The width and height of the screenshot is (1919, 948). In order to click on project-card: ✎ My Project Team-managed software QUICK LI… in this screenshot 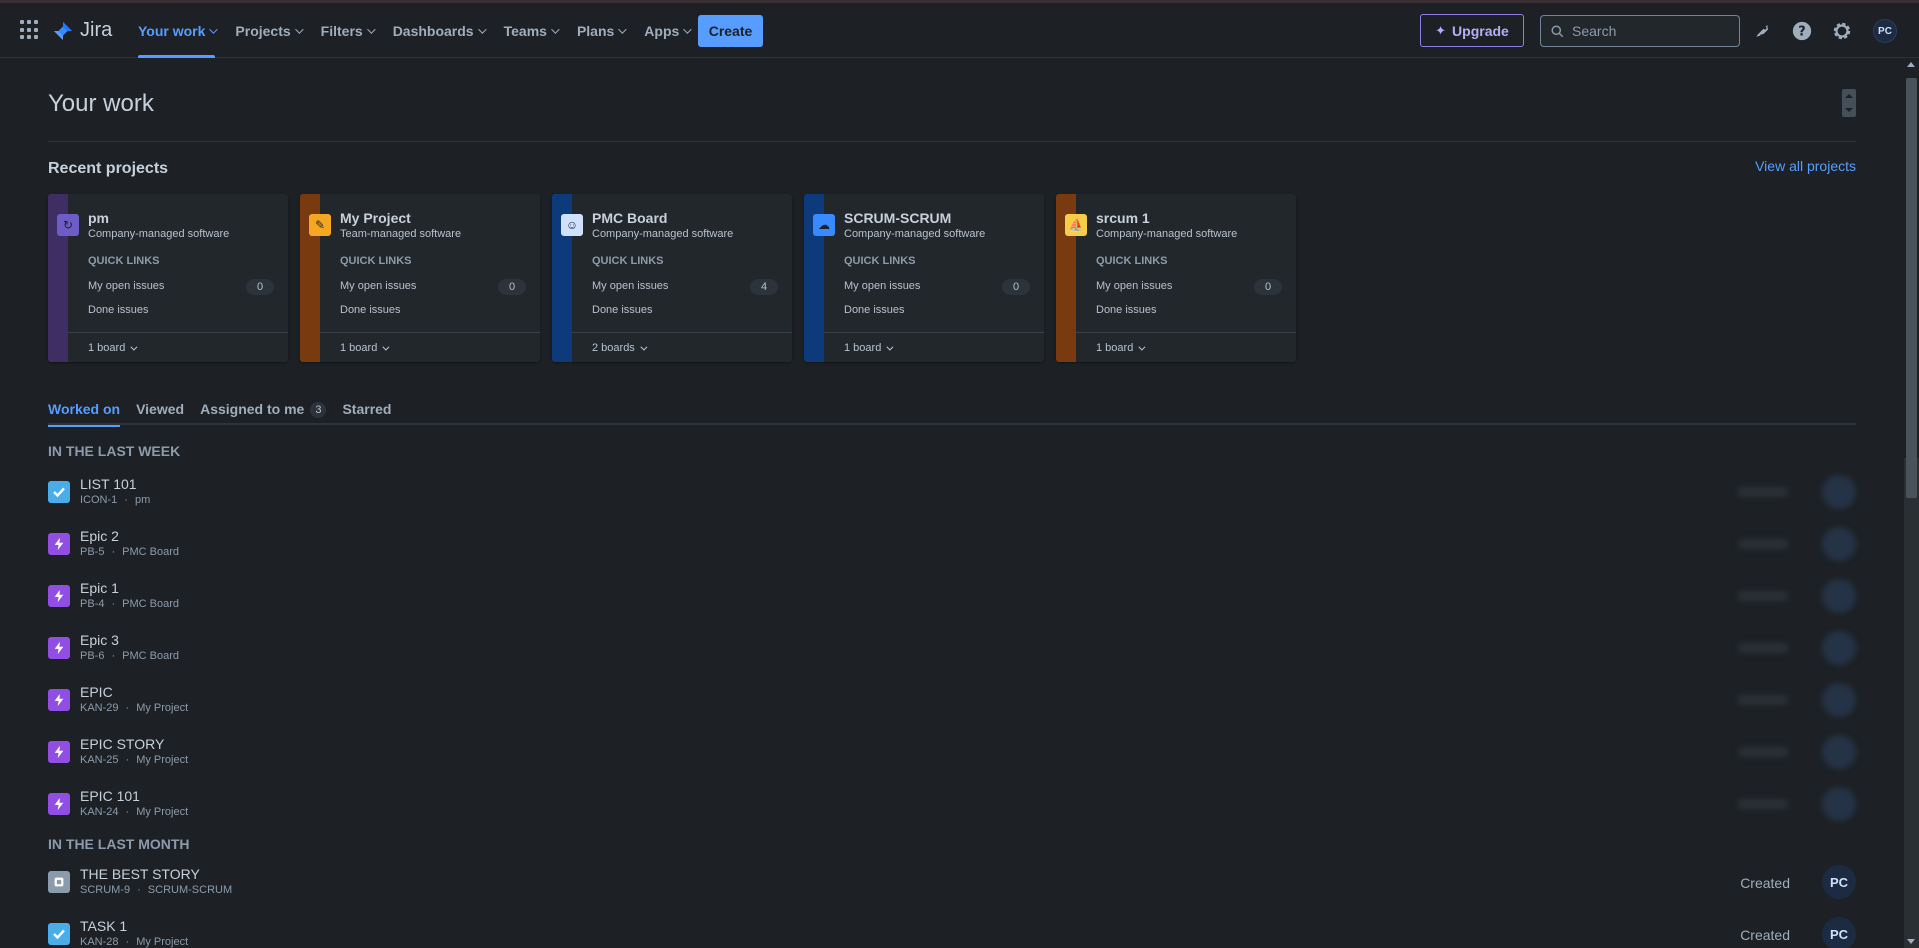, I will do `click(420, 278)`.